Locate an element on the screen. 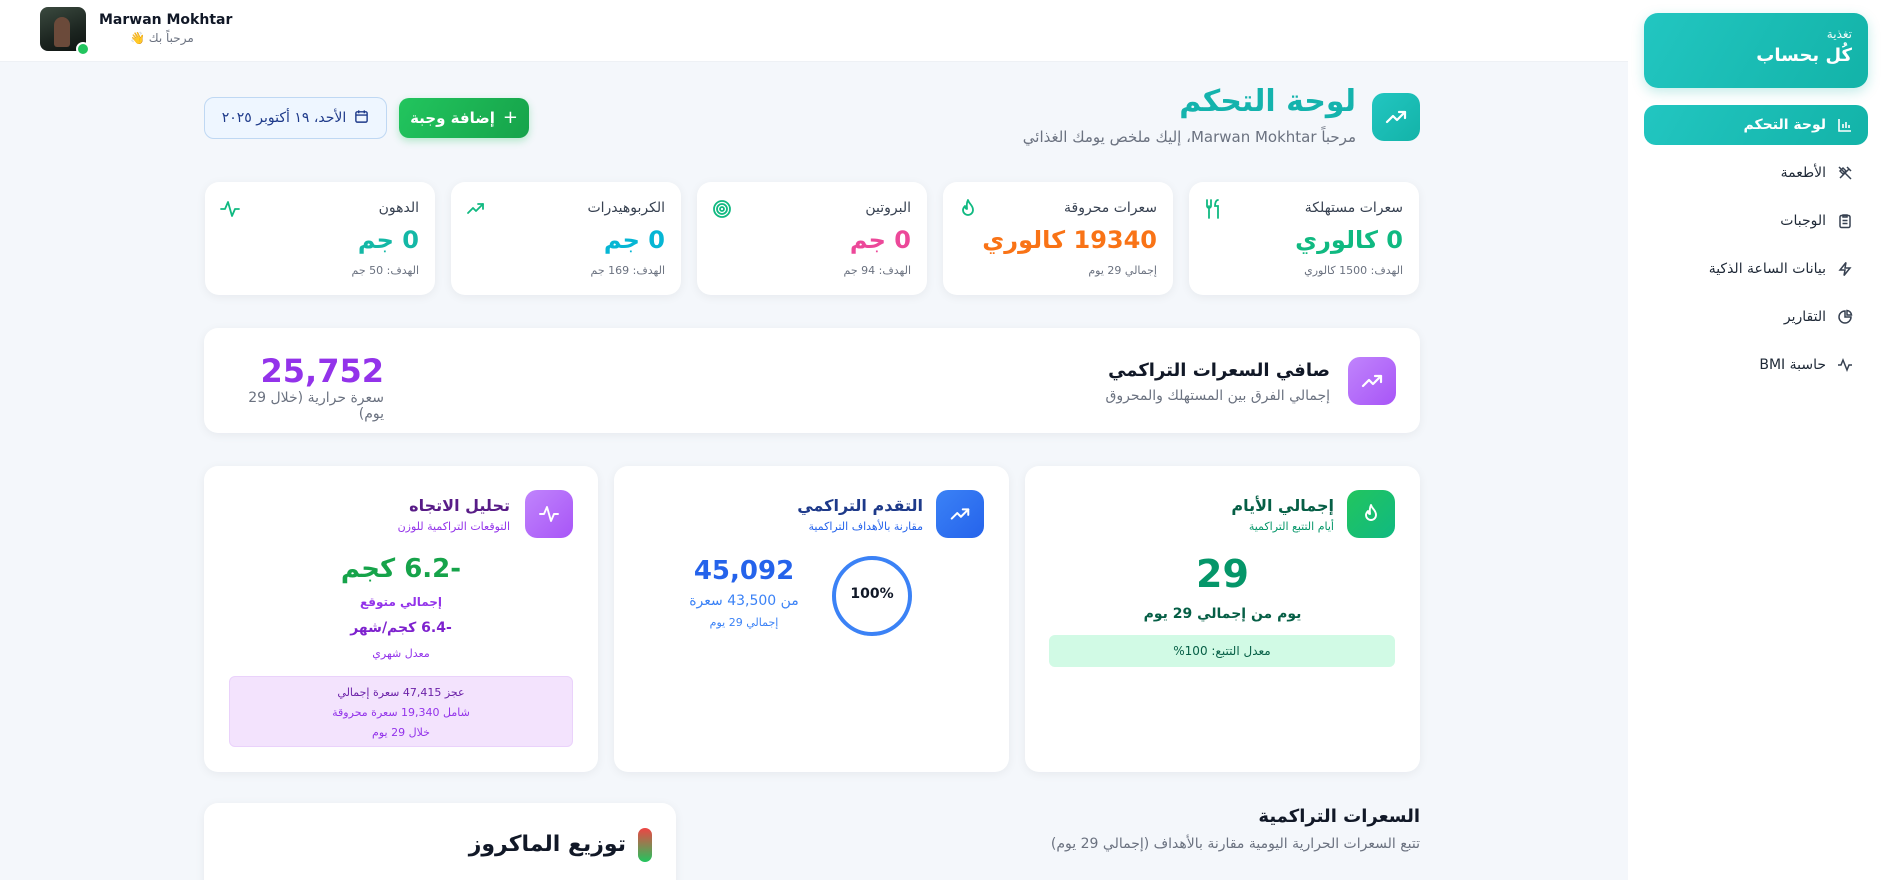 Image resolution: width=1882 pixels, height=880 pixels. monthly-rate: -6.4 كجم/شهر is located at coordinates (401, 628).